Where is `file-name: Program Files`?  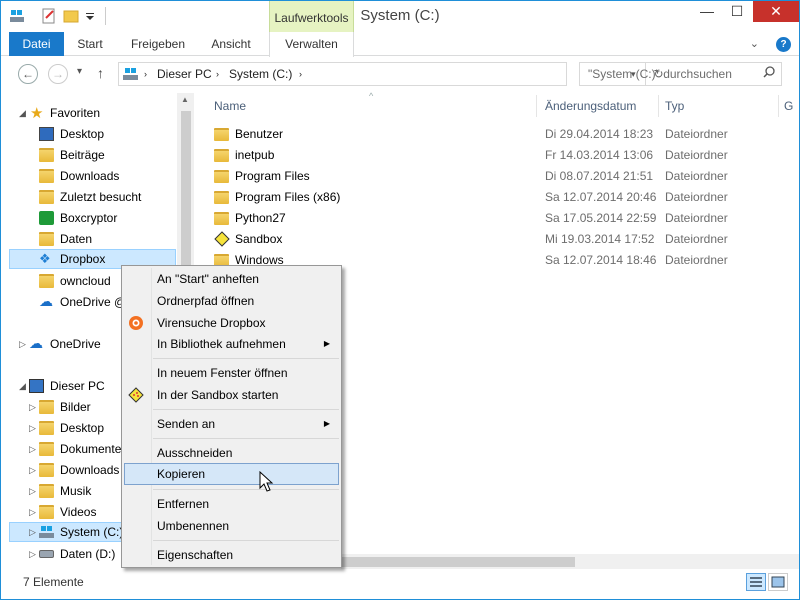 file-name: Program Files is located at coordinates (272, 176).